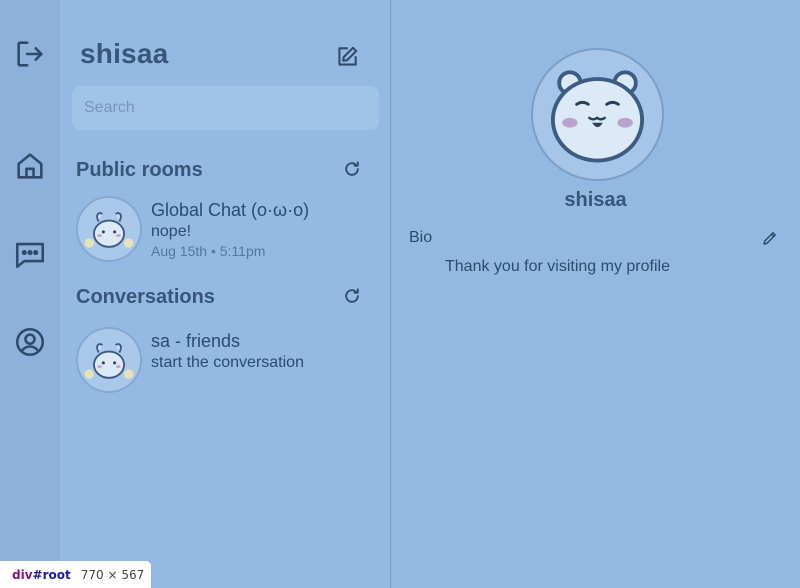  I want to click on room-last-message: nope!, so click(171, 231).